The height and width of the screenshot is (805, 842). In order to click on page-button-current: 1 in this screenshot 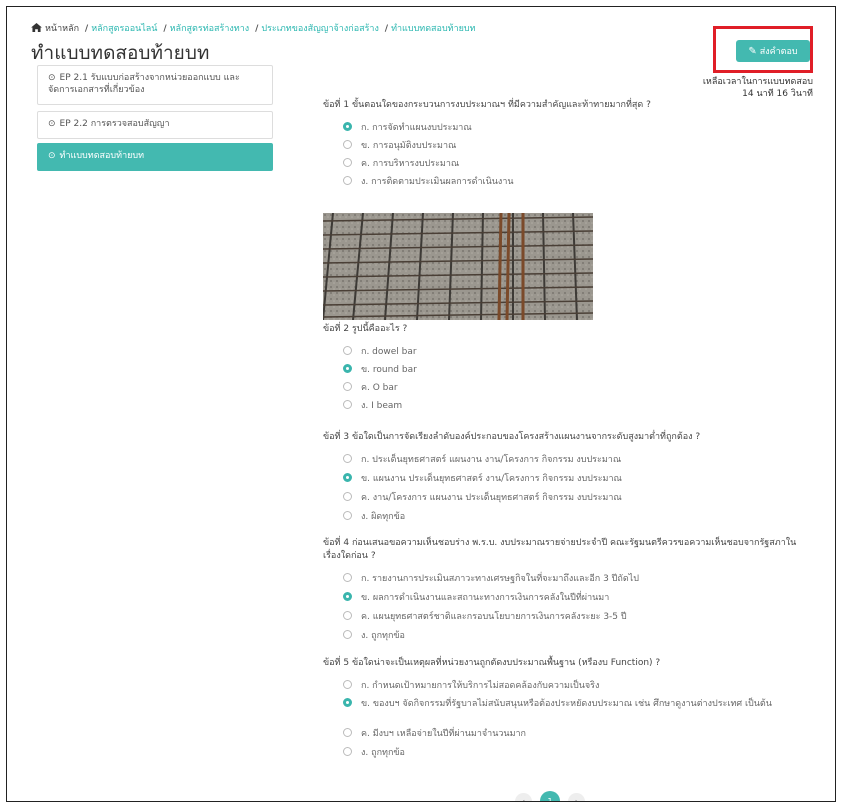, I will do `click(550, 796)`.